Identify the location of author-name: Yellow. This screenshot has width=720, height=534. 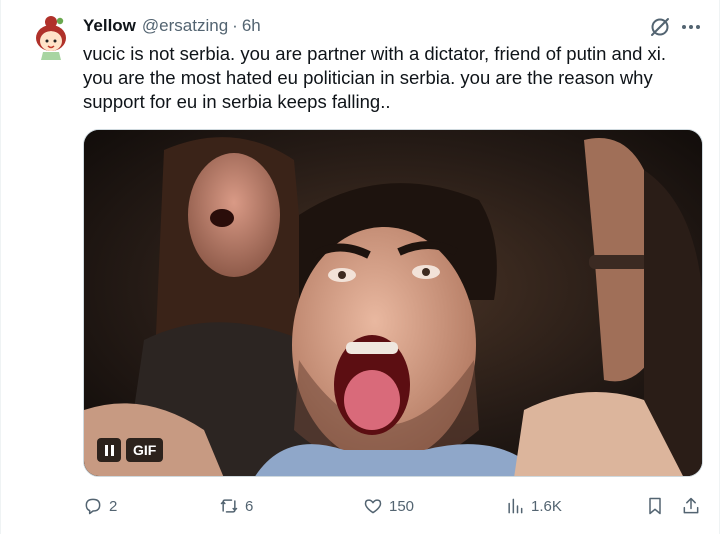
(109, 26).